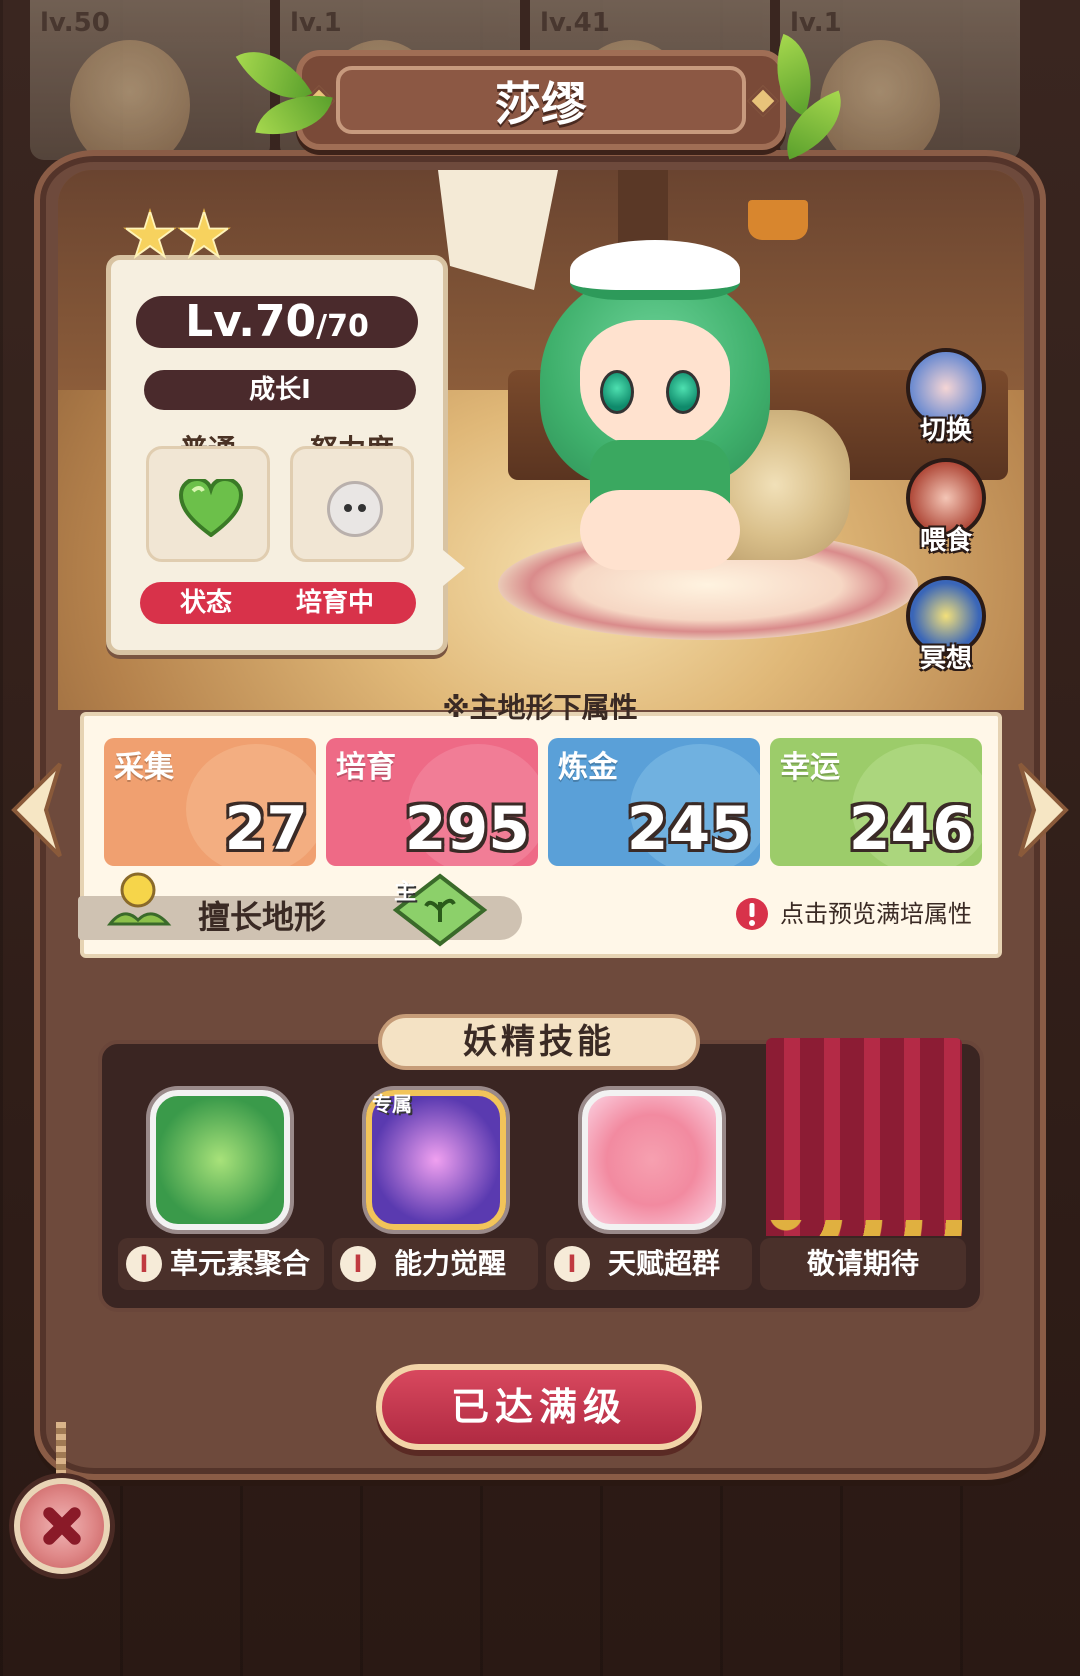 The width and height of the screenshot is (1080, 1676). What do you see at coordinates (652, 1160) in the screenshot?
I see `talent-skill-icon` at bounding box center [652, 1160].